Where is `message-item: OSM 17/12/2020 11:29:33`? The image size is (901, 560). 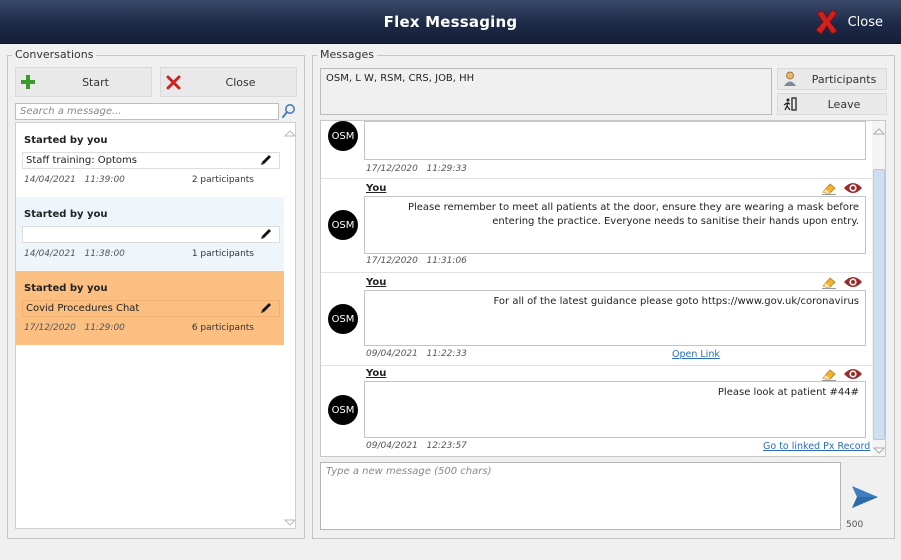 message-item: OSM 17/12/2020 11:29:33 is located at coordinates (596, 149).